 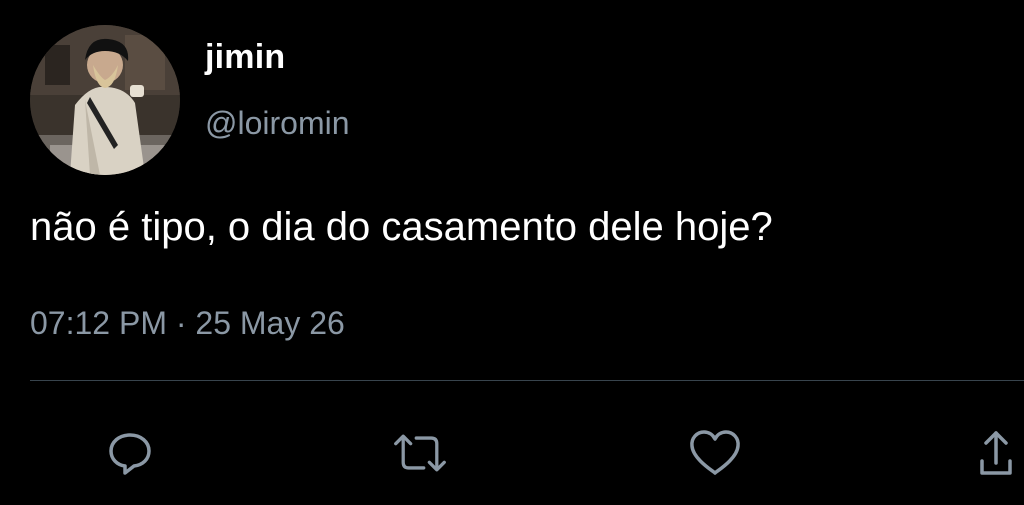 I want to click on avatar, so click(x=105, y=100).